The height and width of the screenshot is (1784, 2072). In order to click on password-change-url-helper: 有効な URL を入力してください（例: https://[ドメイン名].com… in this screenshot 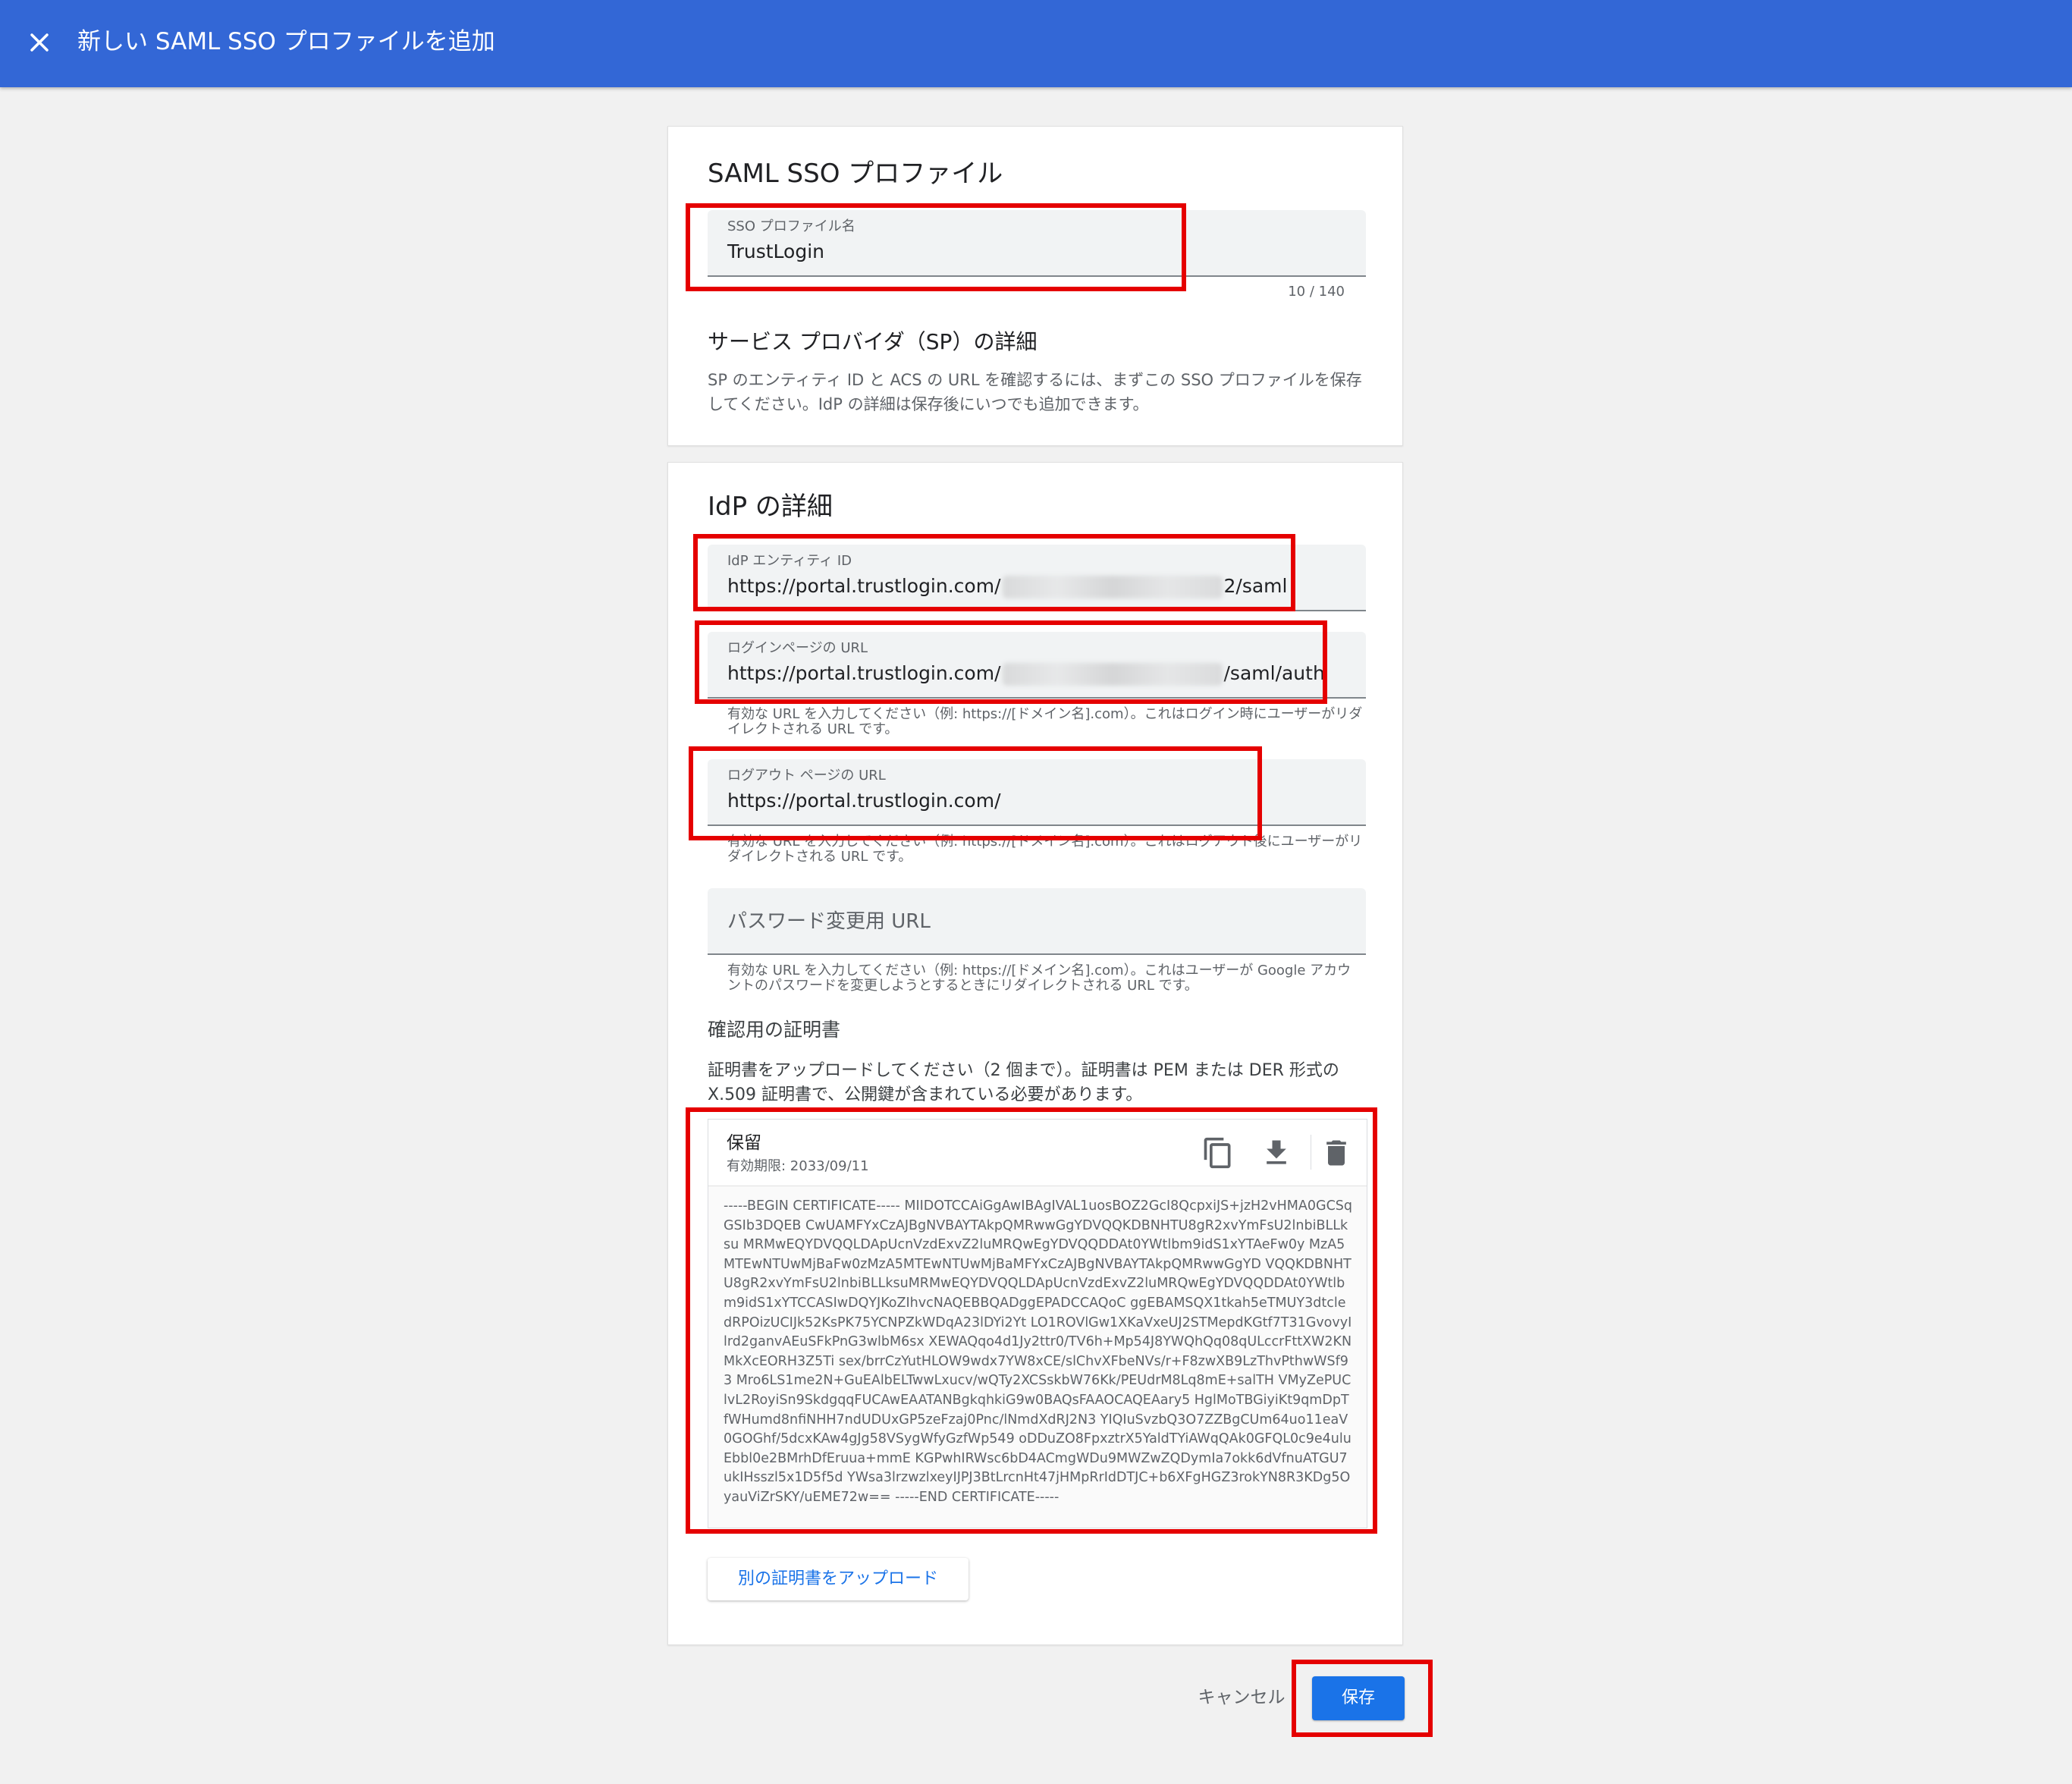, I will do `click(1039, 978)`.